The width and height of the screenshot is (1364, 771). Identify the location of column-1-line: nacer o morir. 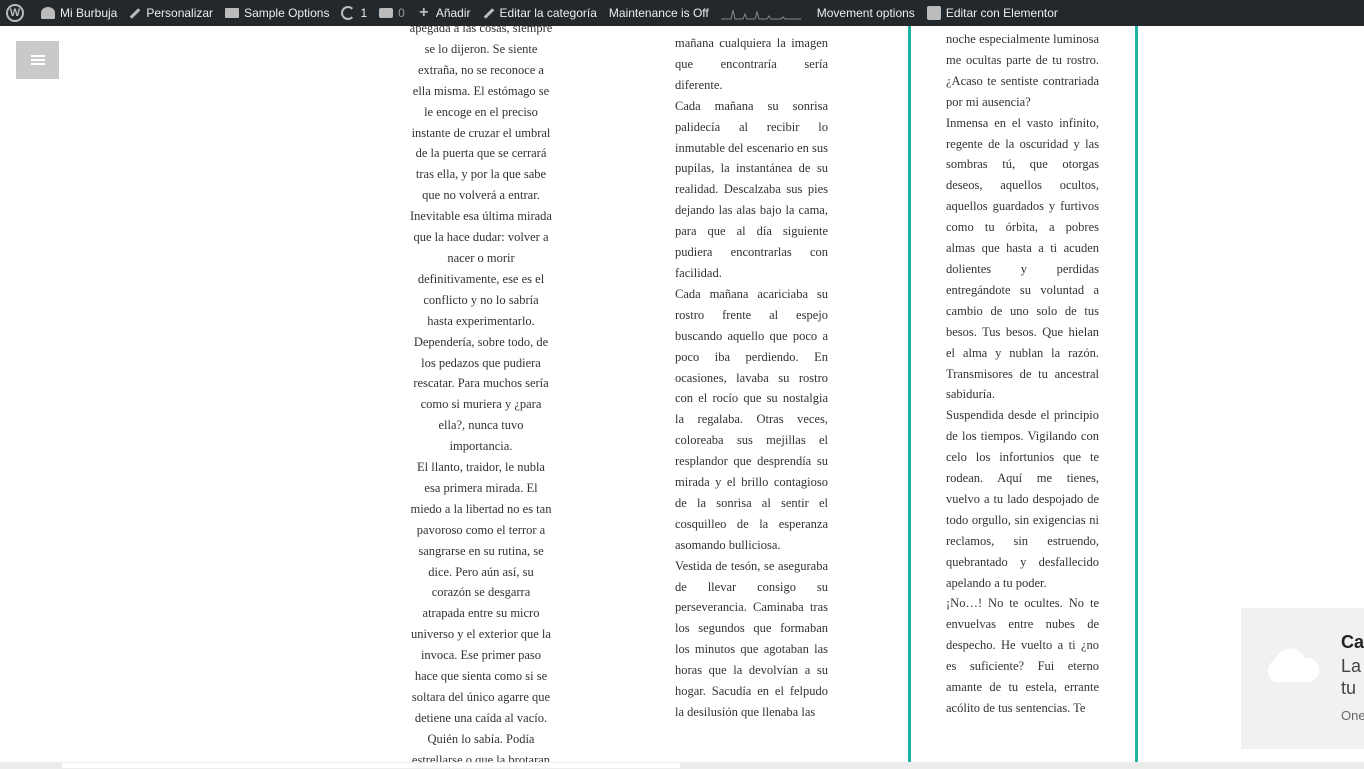
(481, 257).